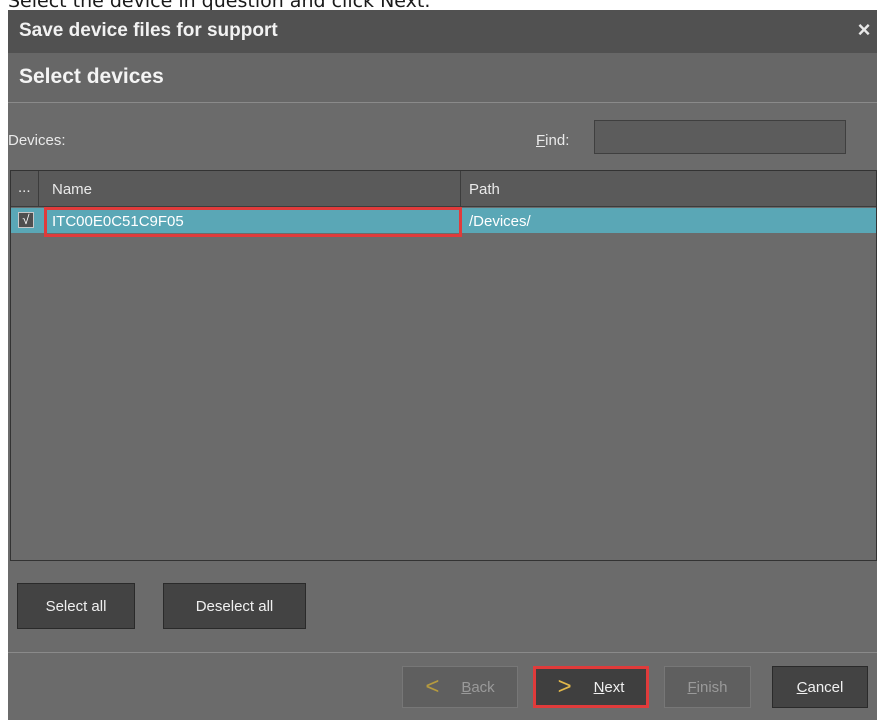 The height and width of the screenshot is (720, 877). What do you see at coordinates (500, 221) in the screenshot?
I see `device-path-cell: /Devices/` at bounding box center [500, 221].